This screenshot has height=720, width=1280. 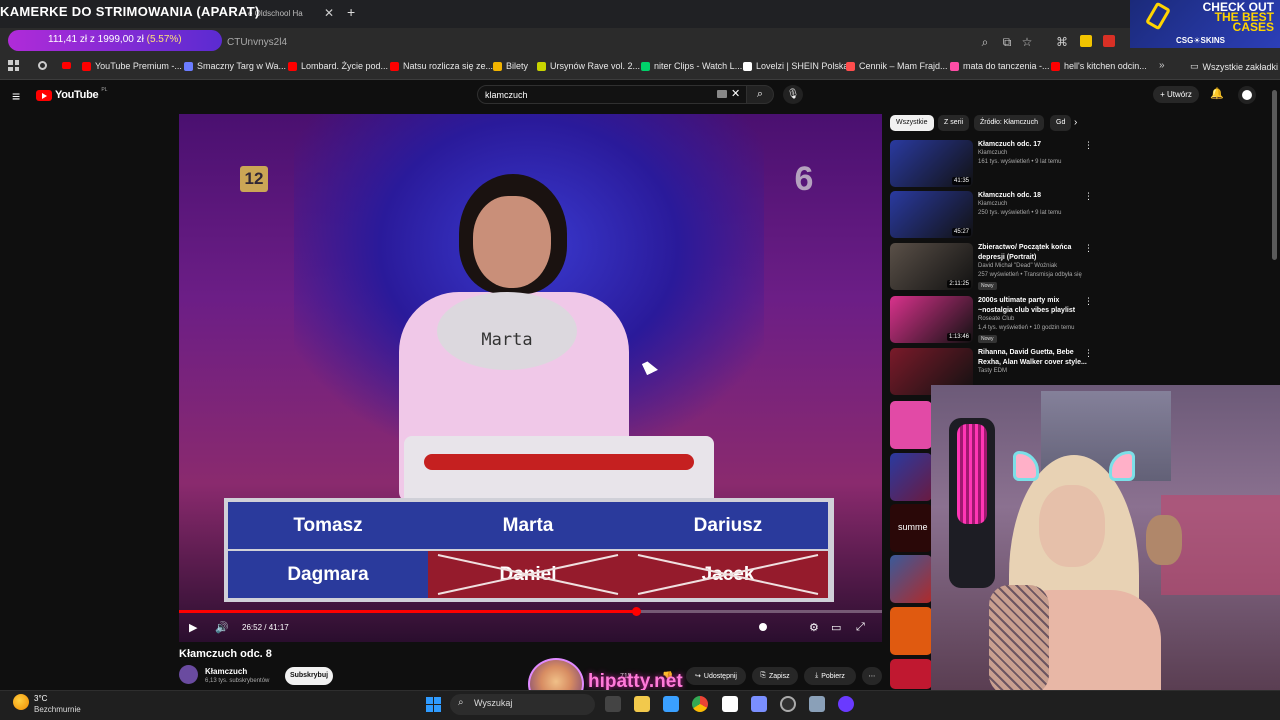 I want to click on voice-search-icon: 🎙, so click(x=793, y=94).